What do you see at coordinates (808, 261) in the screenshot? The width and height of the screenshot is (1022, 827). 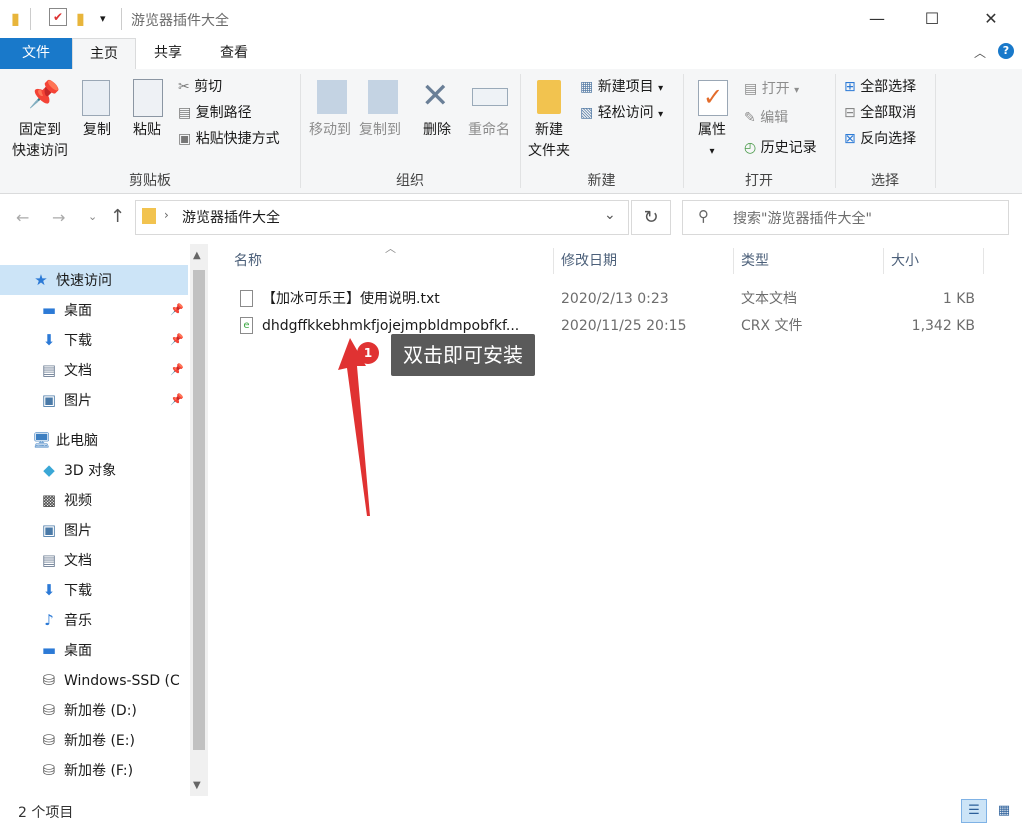 I see `column-header-type: 类型` at bounding box center [808, 261].